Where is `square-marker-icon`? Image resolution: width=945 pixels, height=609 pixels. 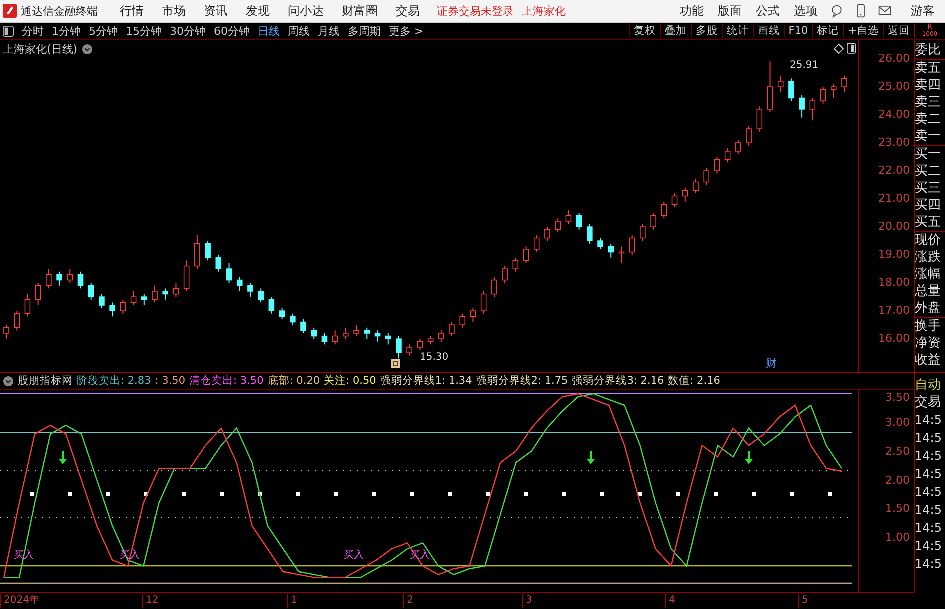
square-marker-icon is located at coordinates (396, 364).